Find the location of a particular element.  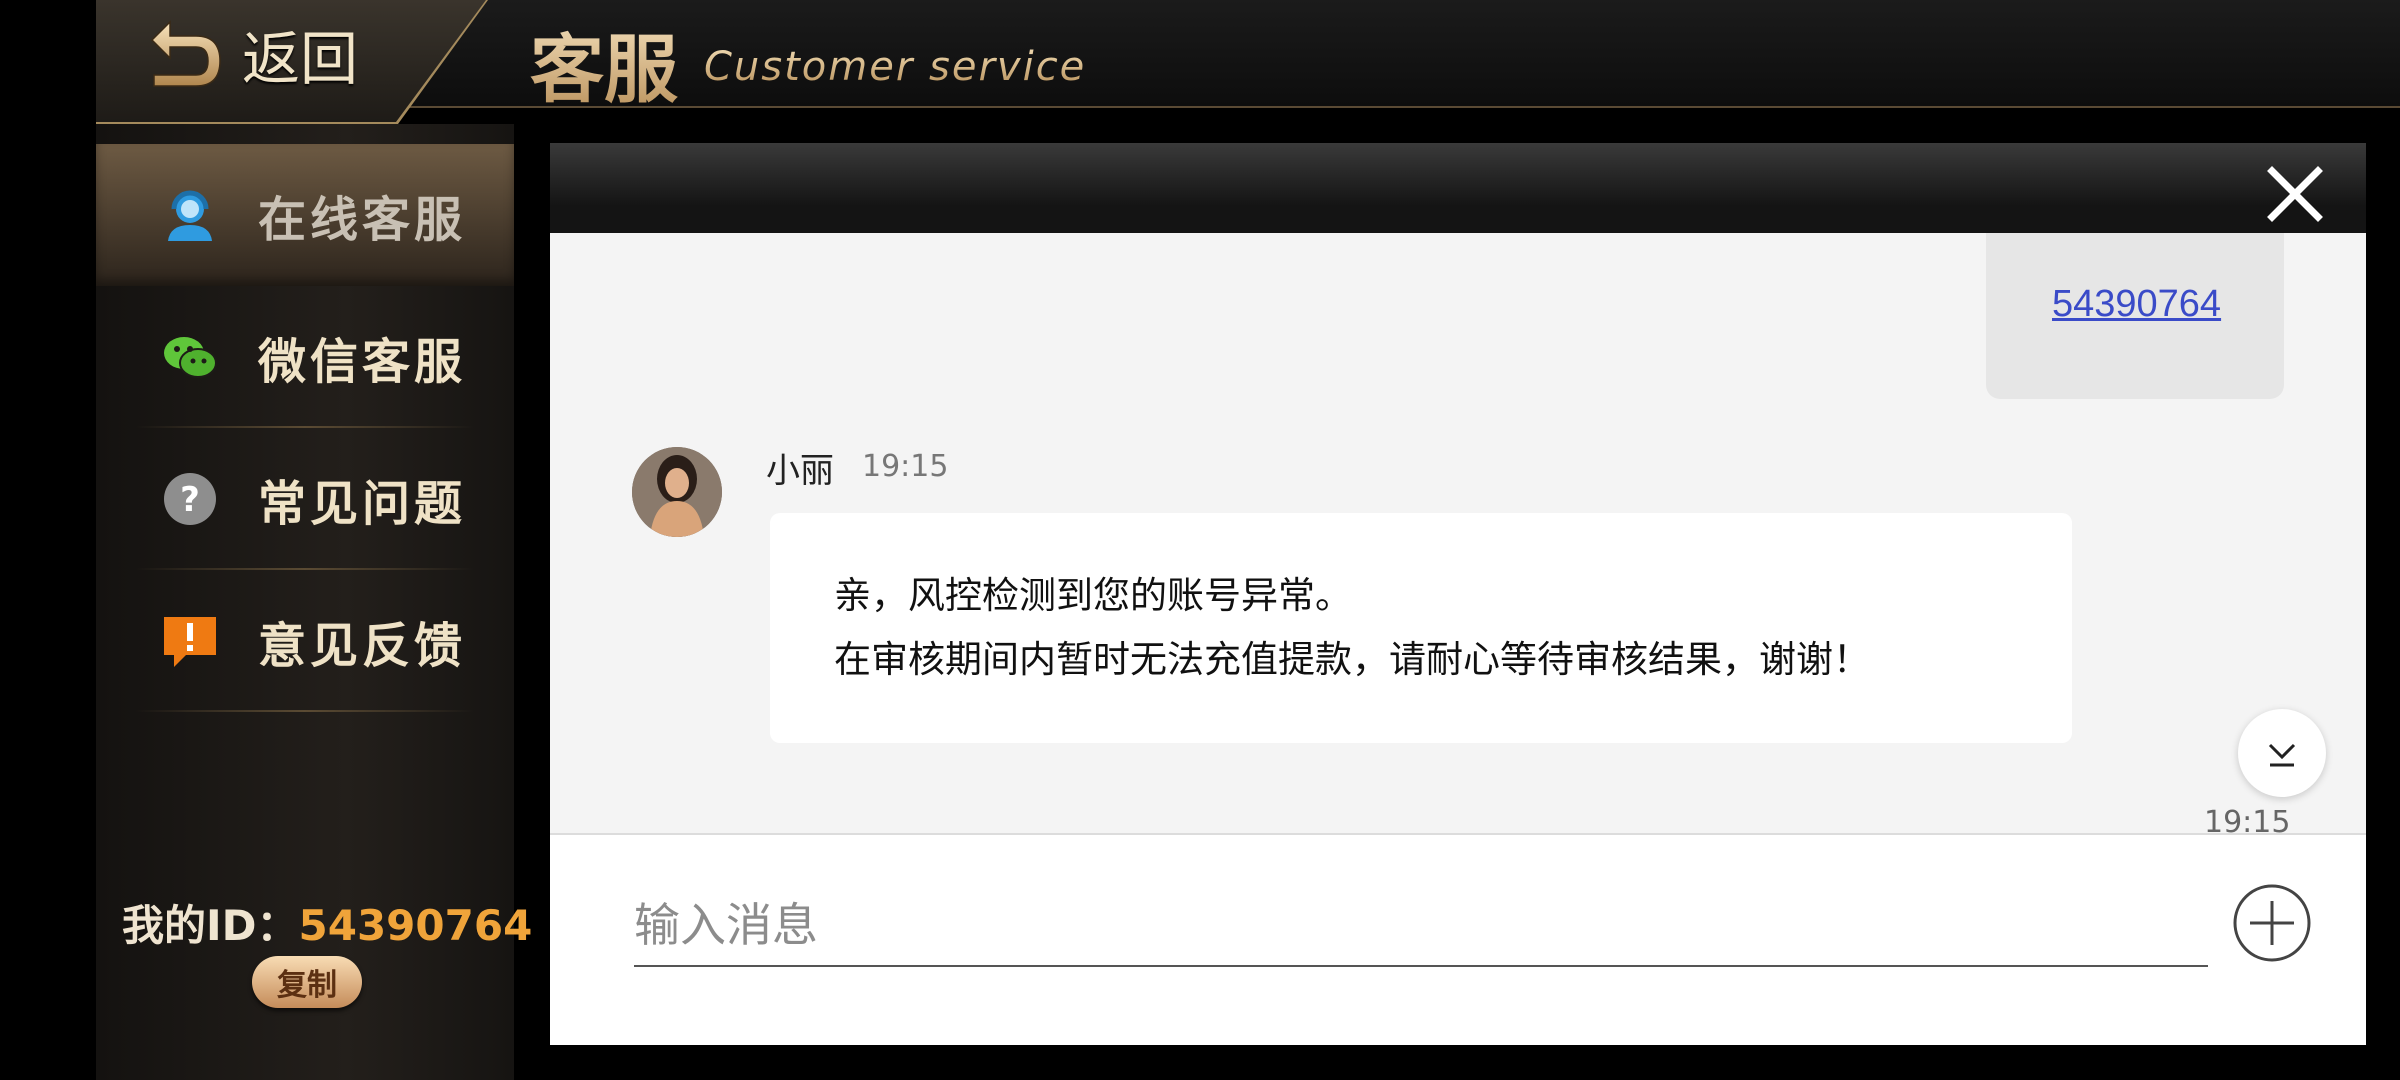

divider is located at coordinates (305, 711).